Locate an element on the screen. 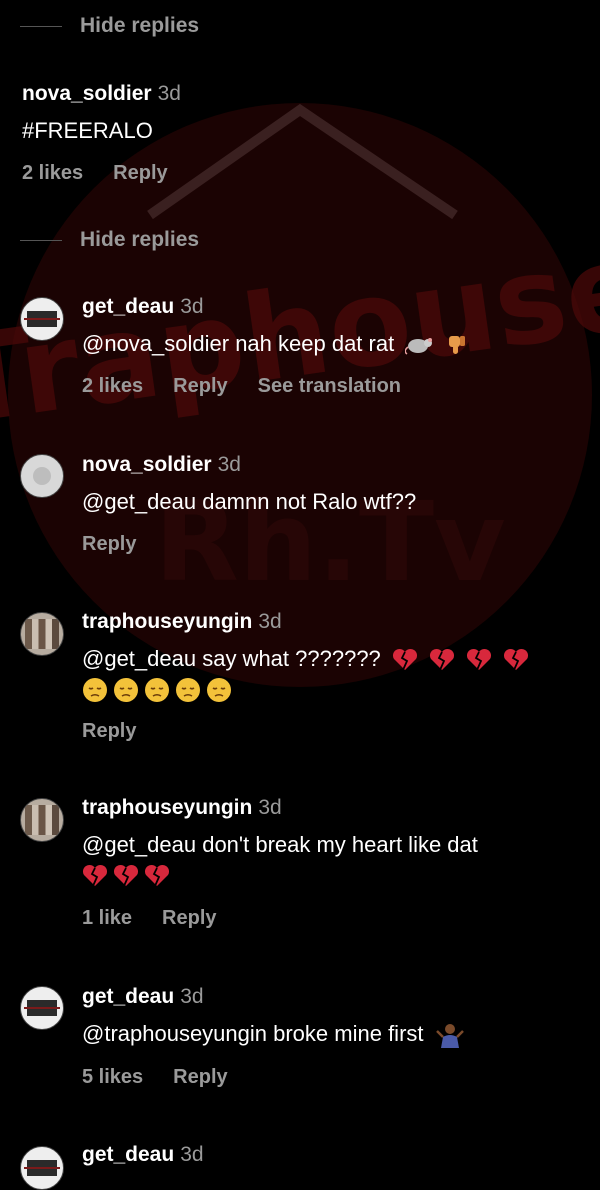 The image size is (600, 1190). person-shrugging-icon is located at coordinates (449, 1036).